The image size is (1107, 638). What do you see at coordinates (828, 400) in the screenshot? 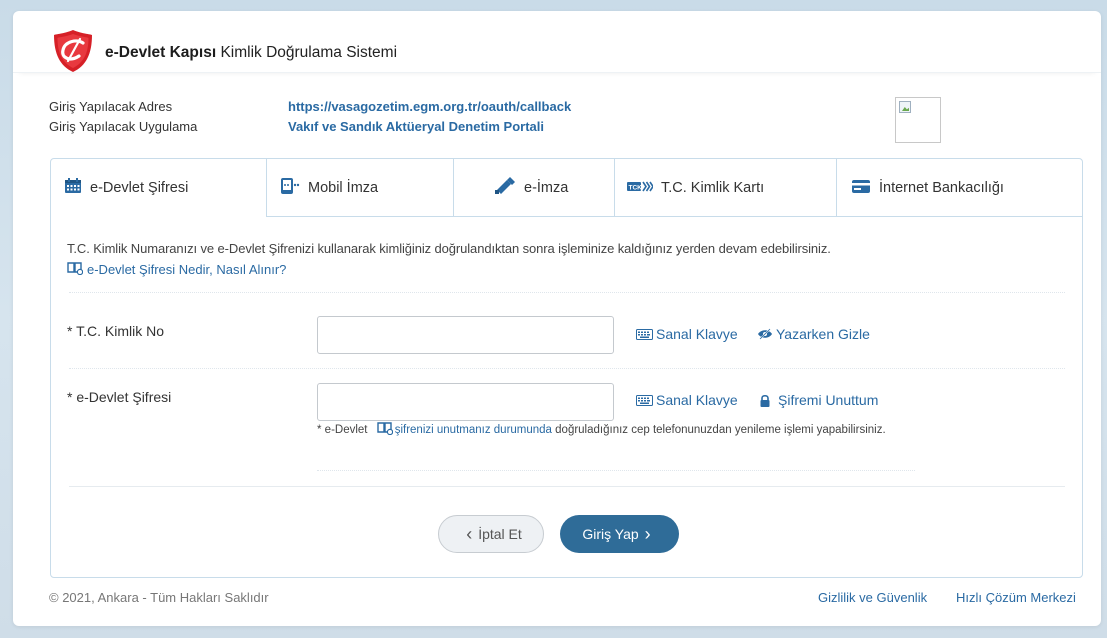
I see `forgot-password-label: Şifremi Unuttum` at bounding box center [828, 400].